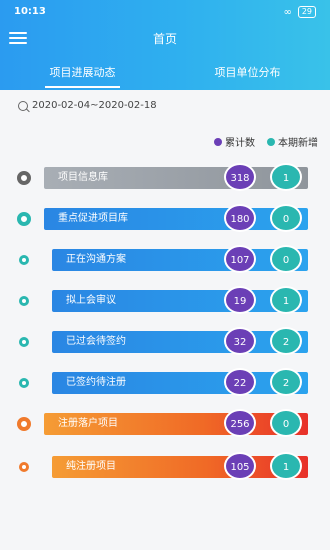 This screenshot has width=330, height=550. I want to click on tab-bar: 项目进展动态 项目单位分布, so click(165, 75).